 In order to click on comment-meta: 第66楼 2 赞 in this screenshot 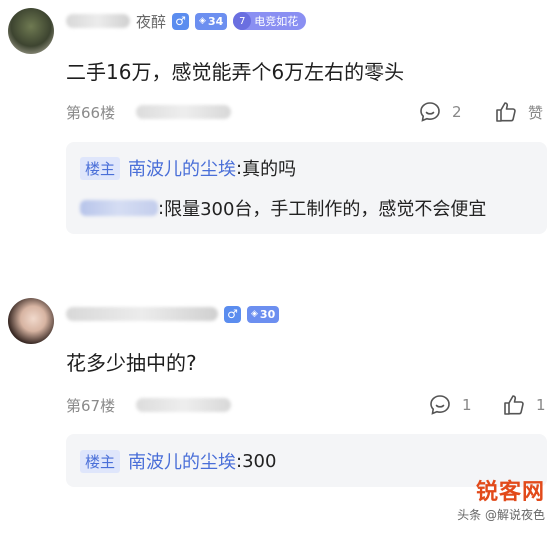, I will do `click(306, 112)`.